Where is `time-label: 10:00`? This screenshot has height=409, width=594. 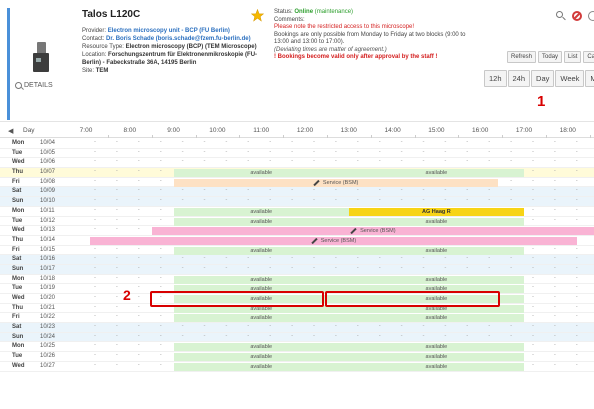
time-label: 10:00 is located at coordinates (217, 130).